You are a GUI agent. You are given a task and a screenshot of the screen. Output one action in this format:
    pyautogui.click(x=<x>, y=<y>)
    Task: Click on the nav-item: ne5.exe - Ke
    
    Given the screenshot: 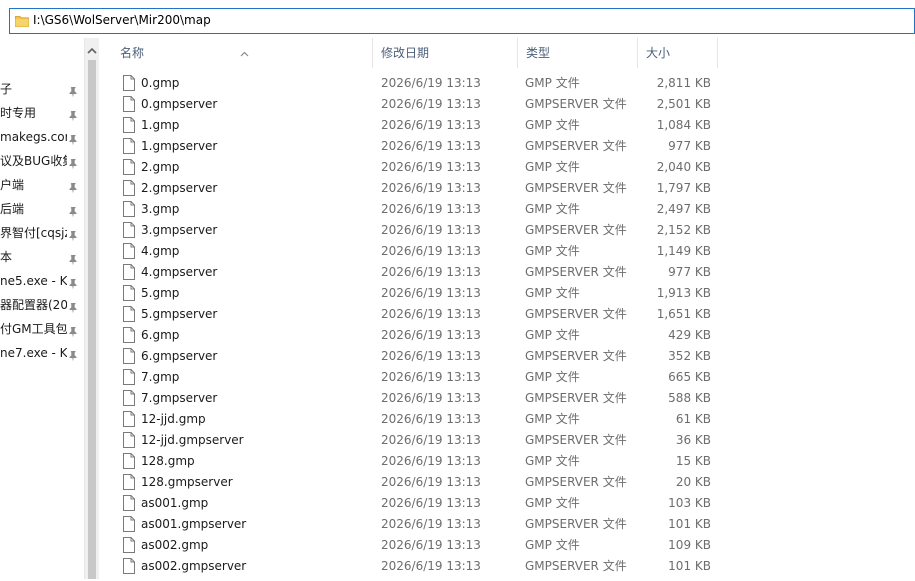 What is the action you would take?
    pyautogui.click(x=42, y=281)
    